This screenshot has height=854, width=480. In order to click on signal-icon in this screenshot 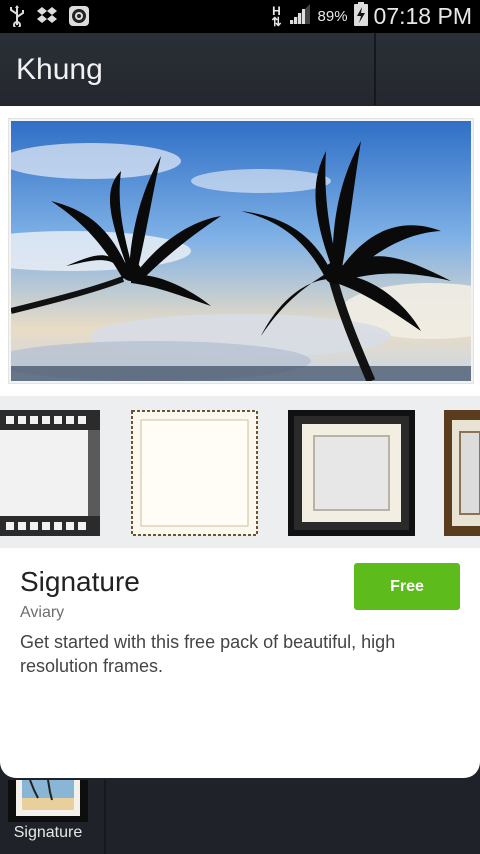, I will do `click(300, 16)`.